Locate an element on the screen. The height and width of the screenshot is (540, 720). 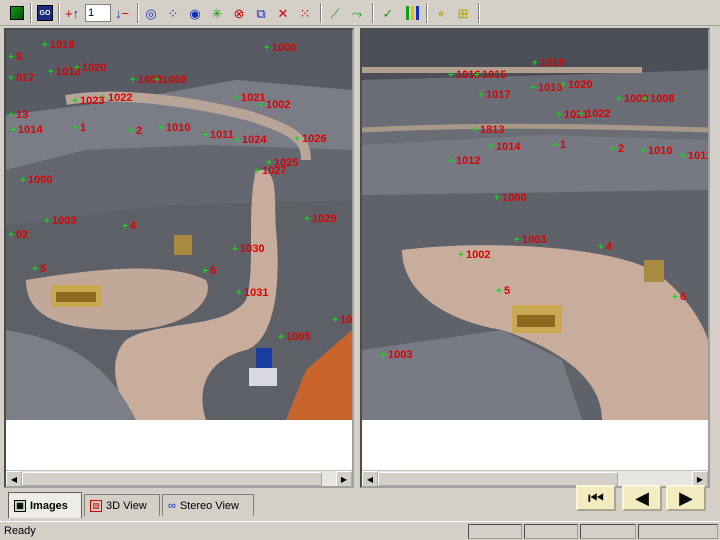
status-panel is located at coordinates (678, 531).